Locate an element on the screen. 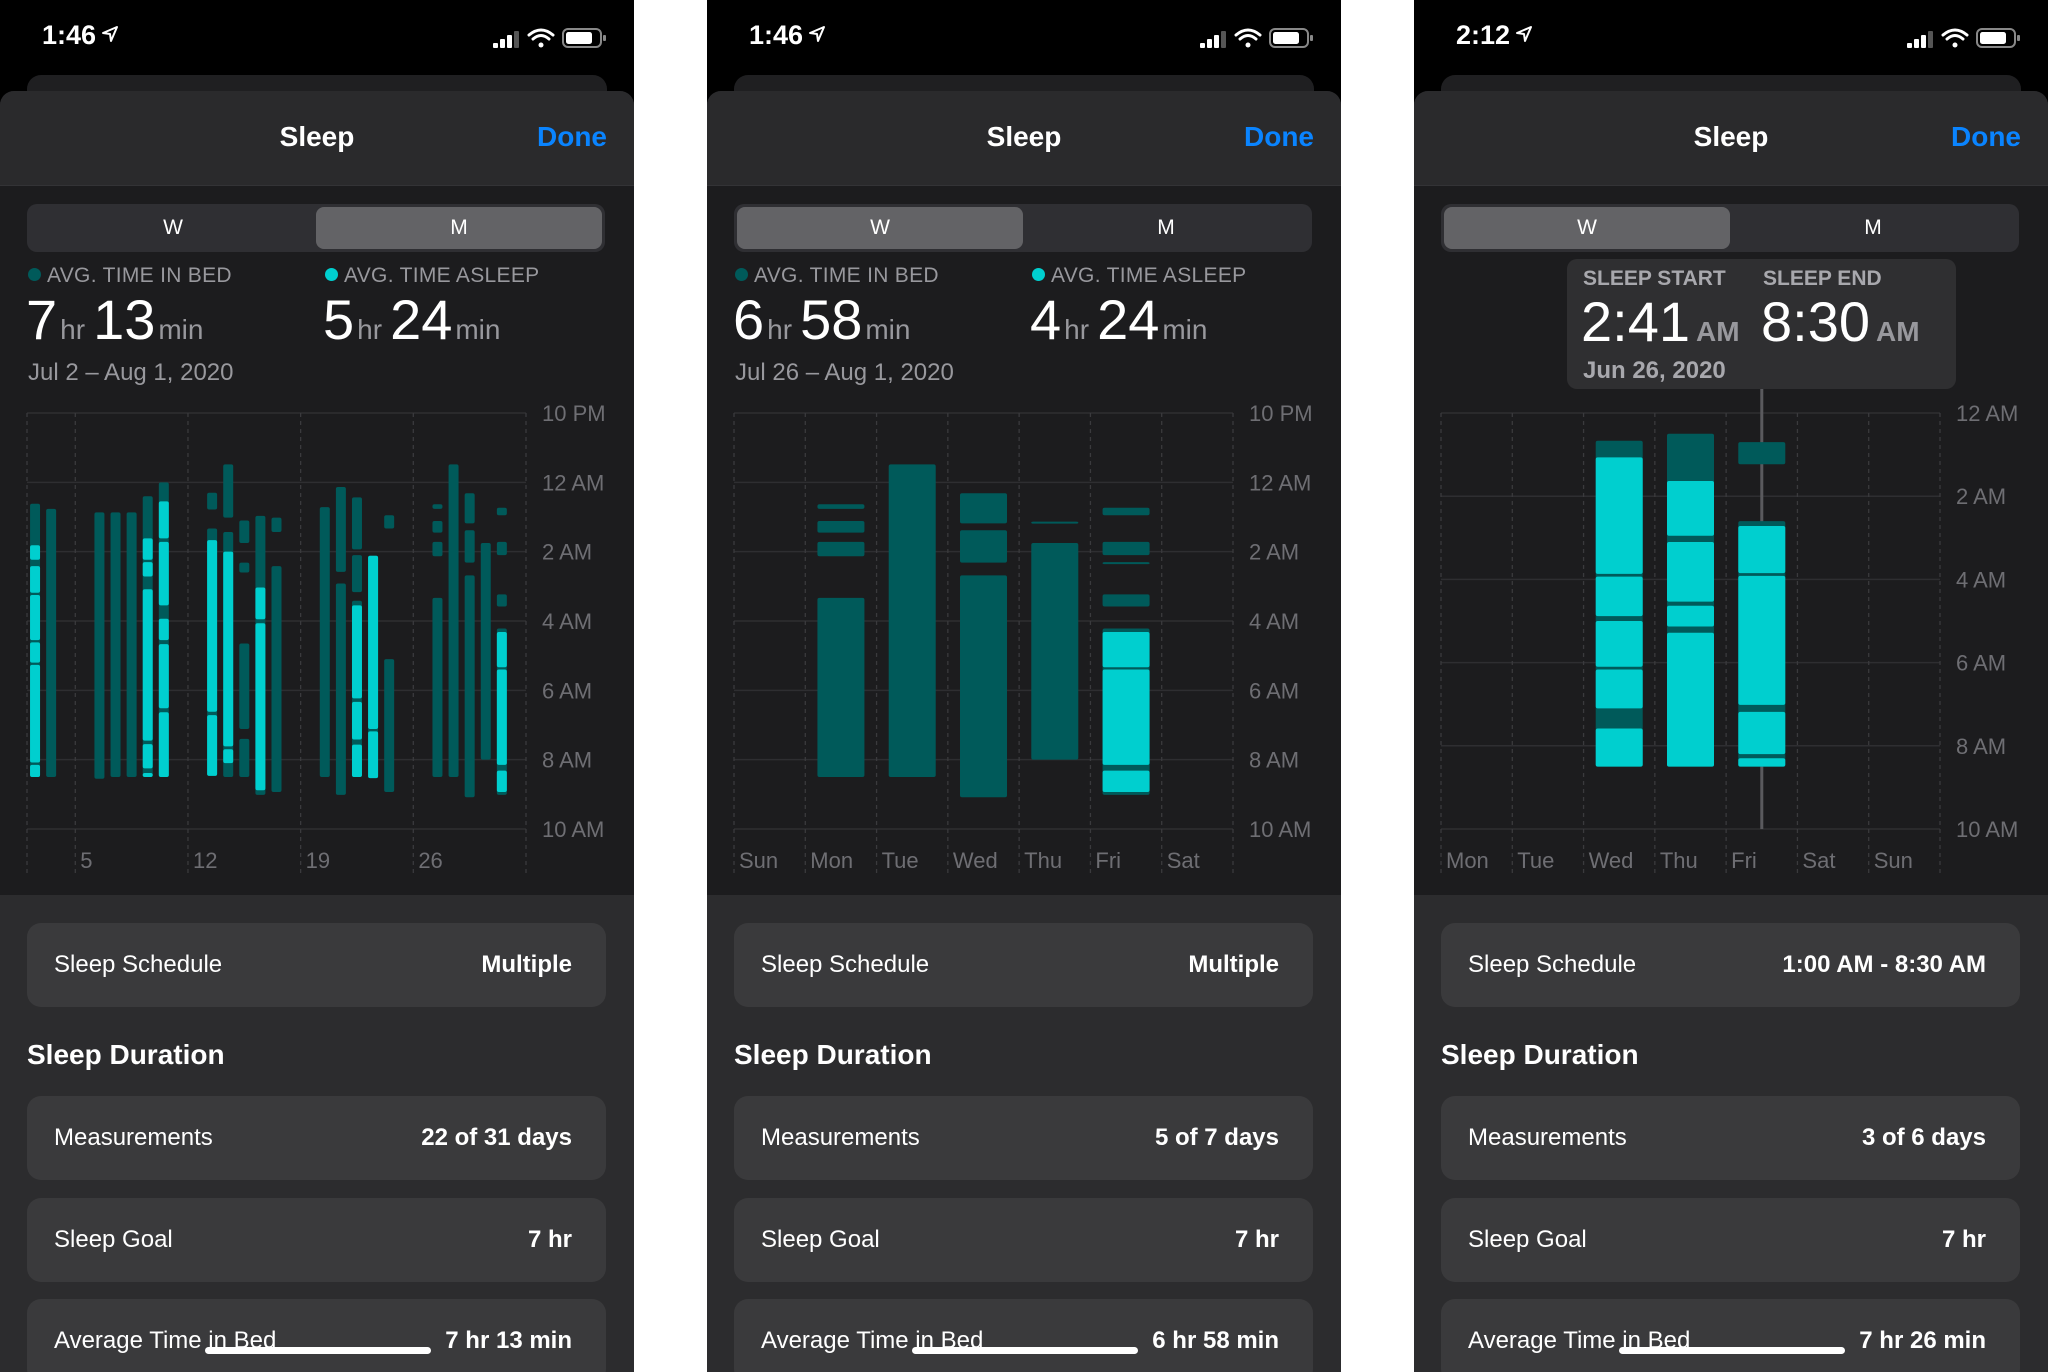 Image resolution: width=2048 pixels, height=1372 pixels. sleep-end-time: 8:30 AM is located at coordinates (1840, 321).